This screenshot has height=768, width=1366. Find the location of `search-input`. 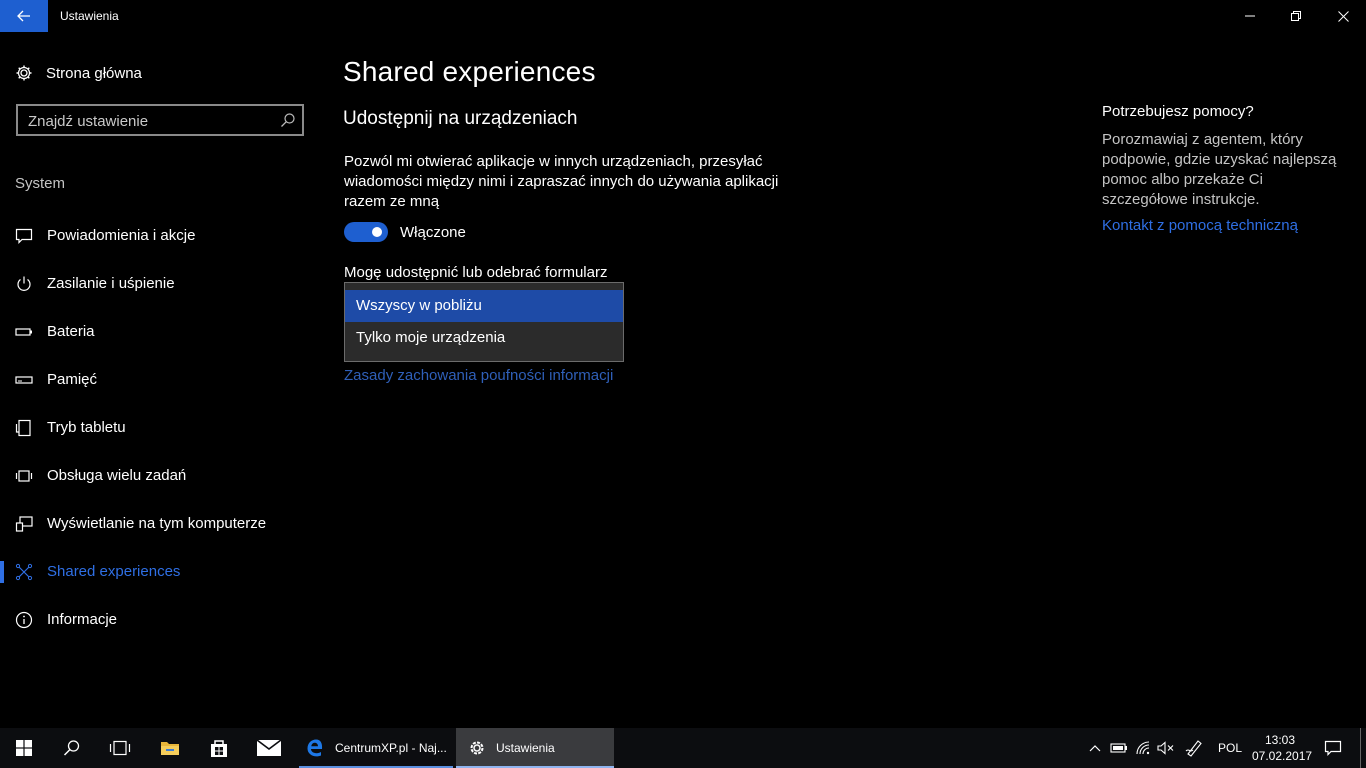

search-input is located at coordinates (148, 121).